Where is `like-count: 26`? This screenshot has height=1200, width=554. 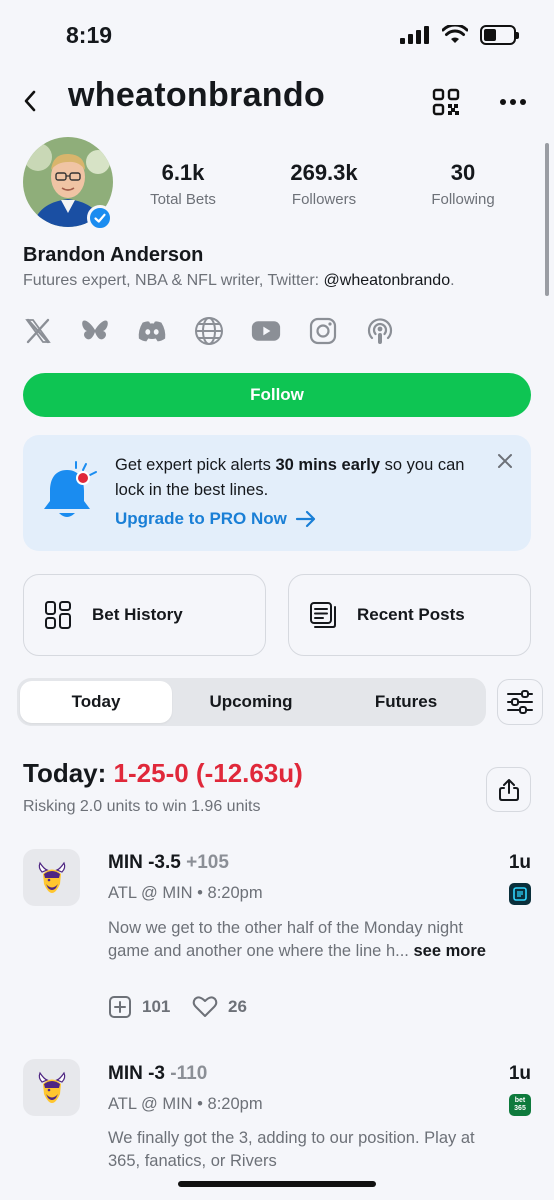 like-count: 26 is located at coordinates (237, 1006).